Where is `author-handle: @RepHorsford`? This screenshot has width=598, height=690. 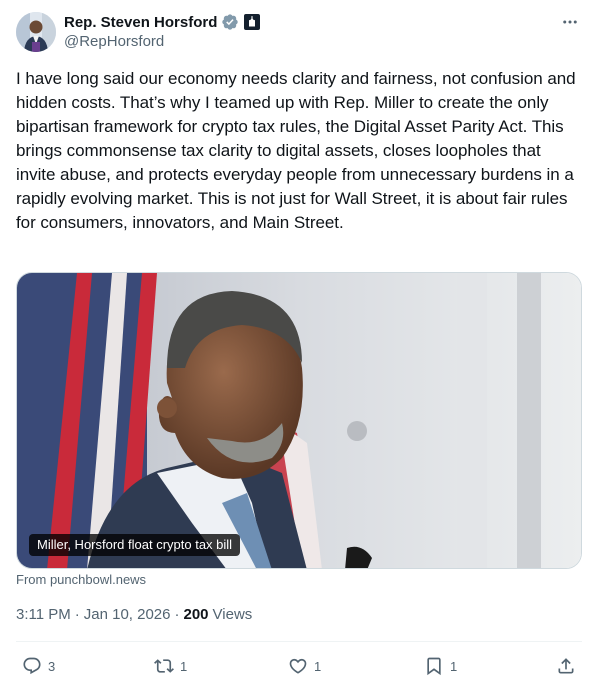 author-handle: @RepHorsford is located at coordinates (114, 41).